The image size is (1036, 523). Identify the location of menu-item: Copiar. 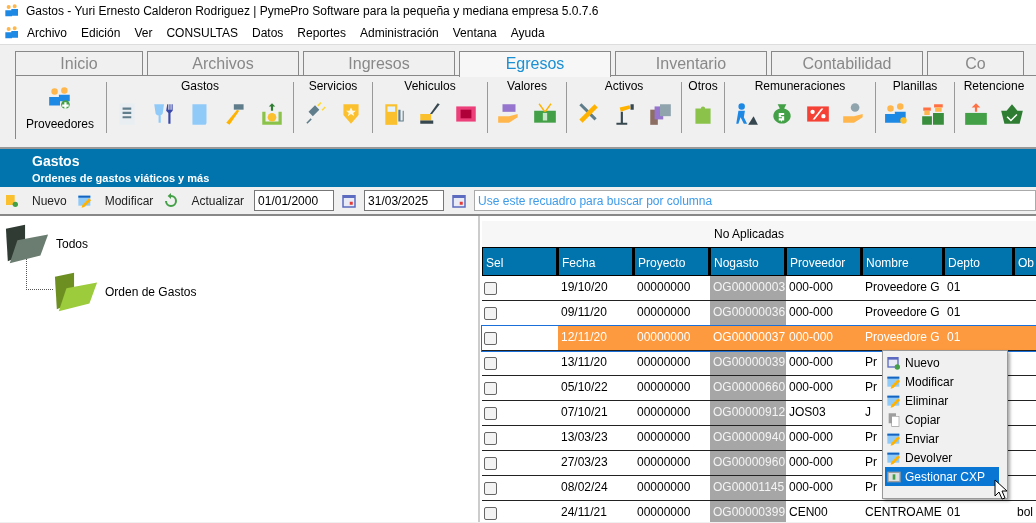
(942, 419).